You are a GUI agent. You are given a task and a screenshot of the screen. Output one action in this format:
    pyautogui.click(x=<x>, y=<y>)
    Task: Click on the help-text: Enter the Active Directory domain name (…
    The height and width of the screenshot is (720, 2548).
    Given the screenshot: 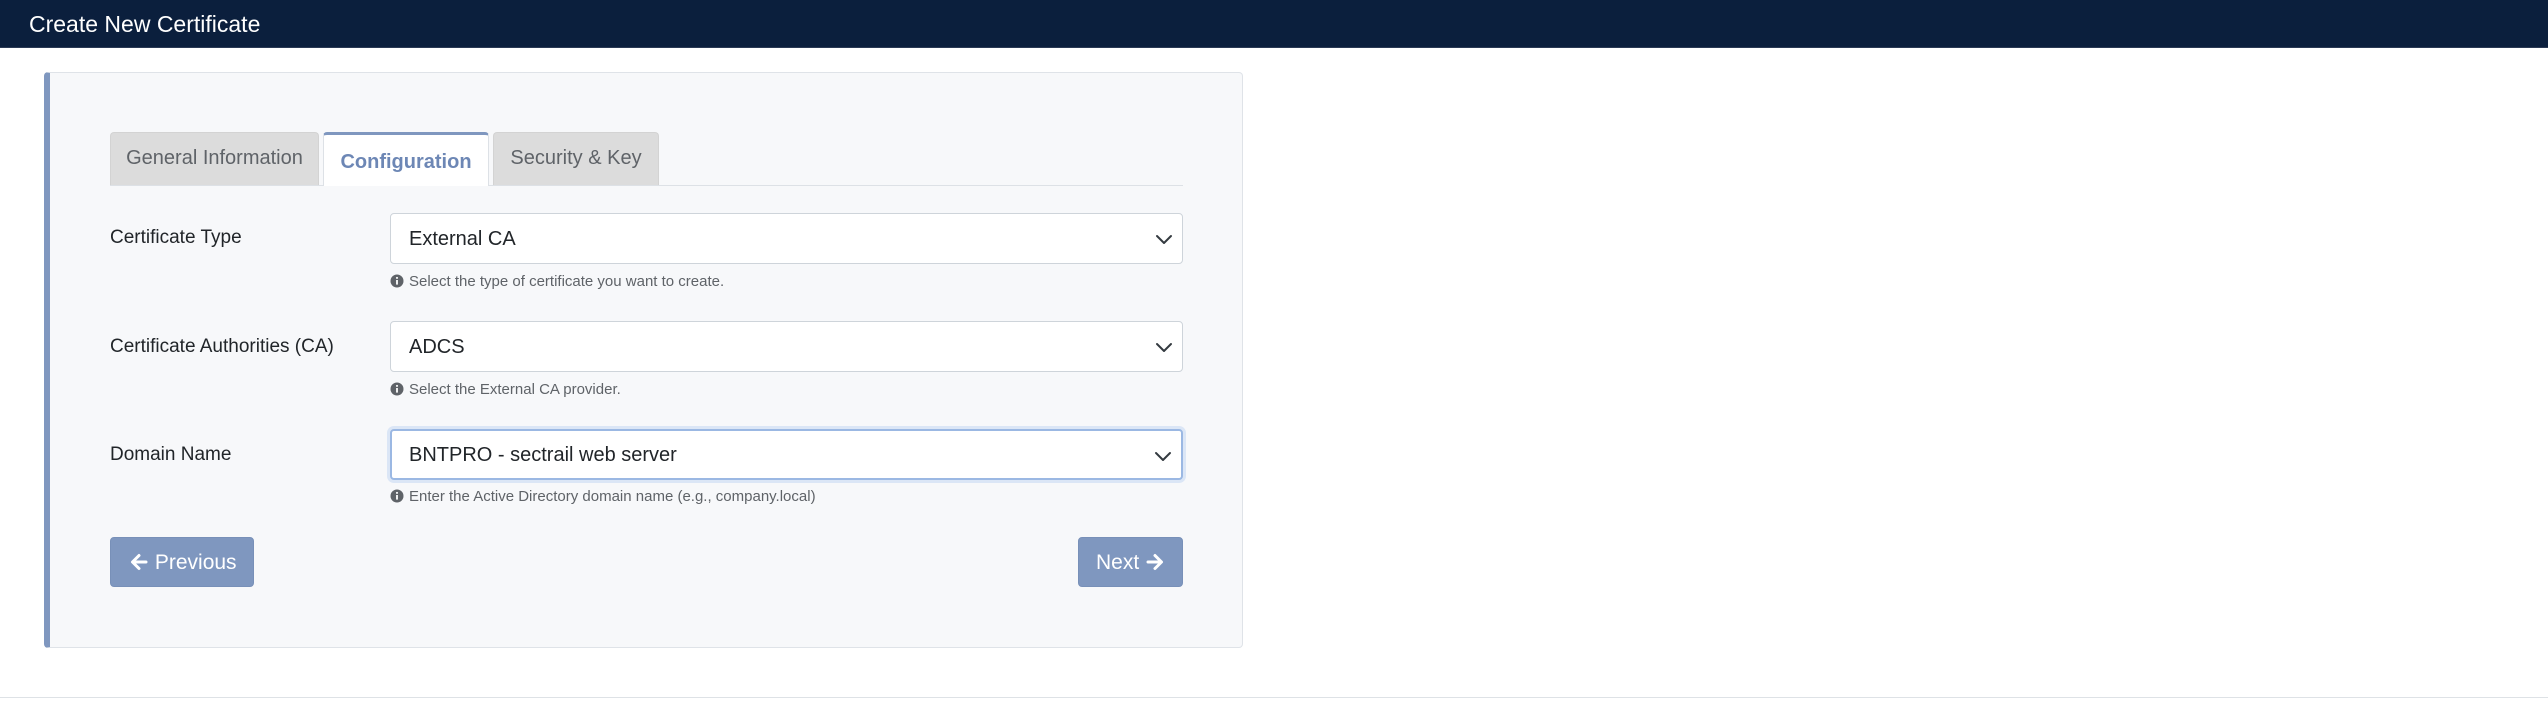 What is the action you would take?
    pyautogui.click(x=612, y=496)
    